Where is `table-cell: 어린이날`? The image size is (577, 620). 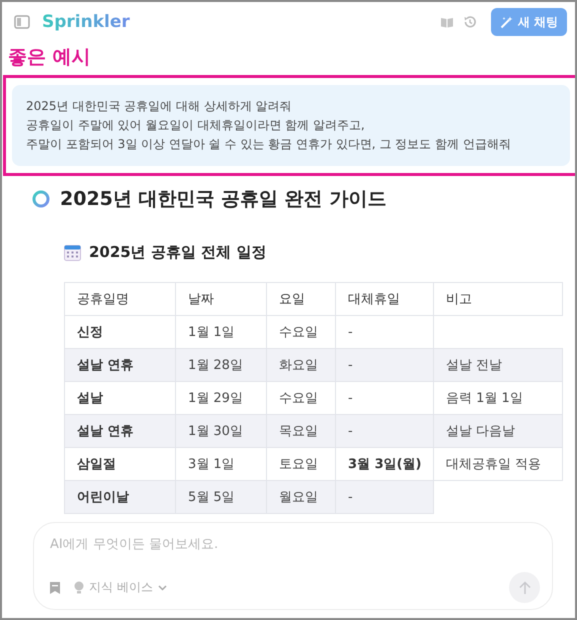 table-cell: 어린이날 is located at coordinates (120, 497).